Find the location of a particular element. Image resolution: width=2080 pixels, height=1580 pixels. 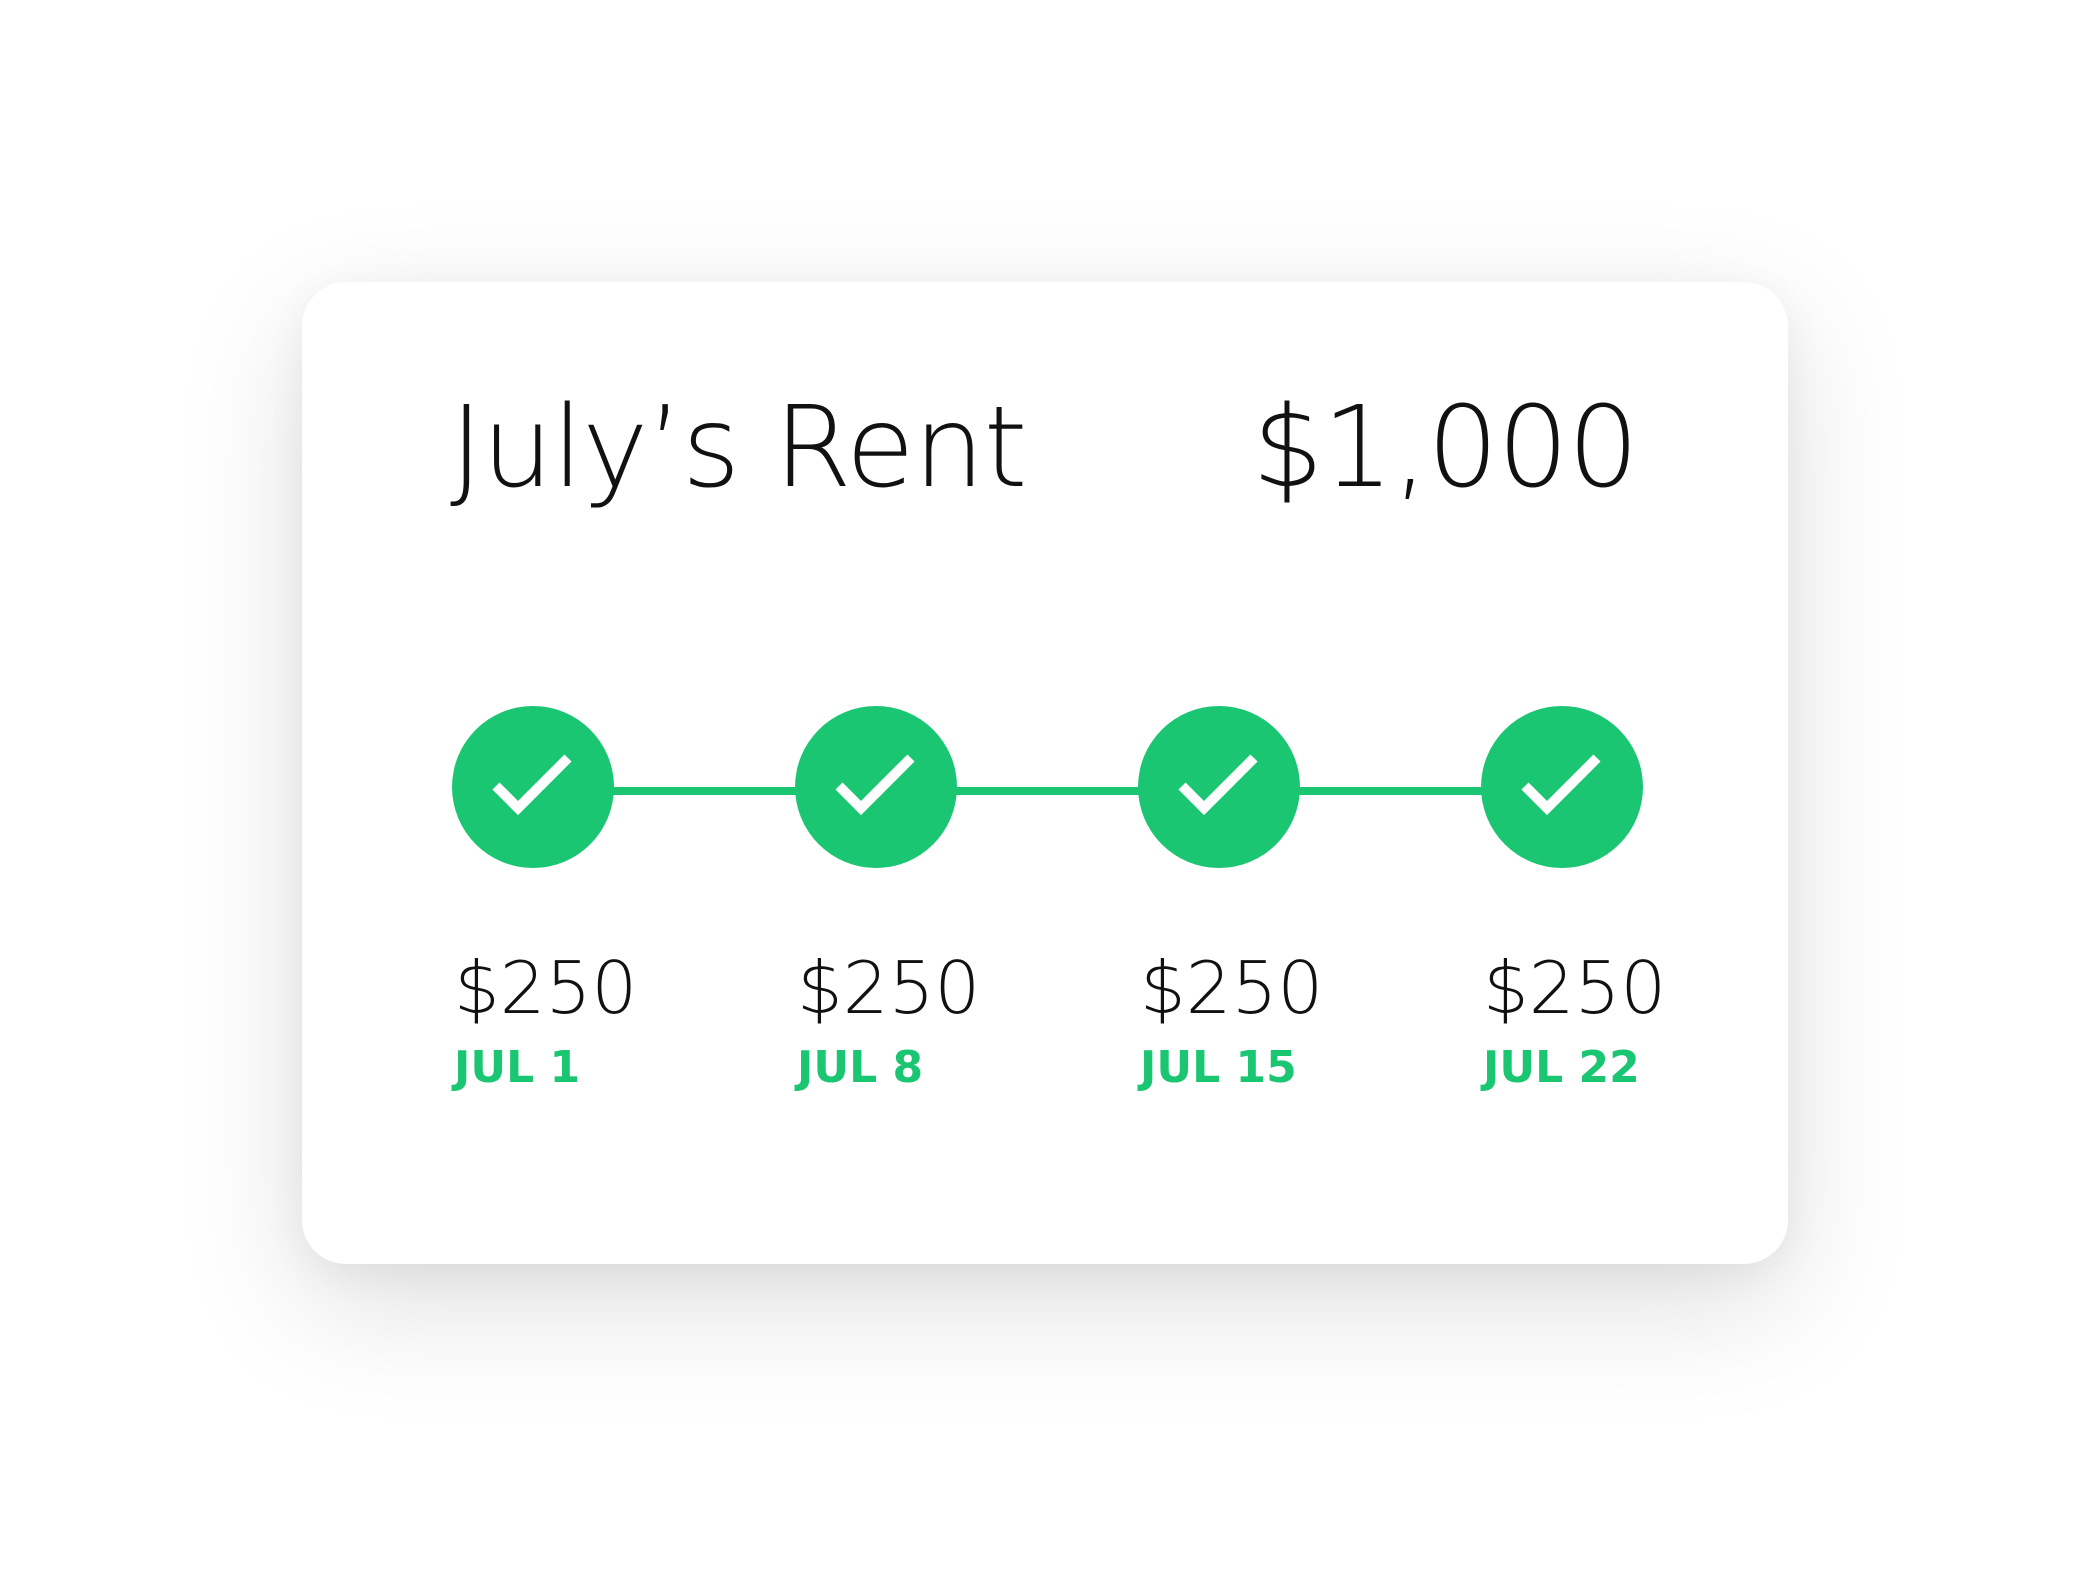

payment-step-1: $250 JUL 1 is located at coordinates (622, 926).